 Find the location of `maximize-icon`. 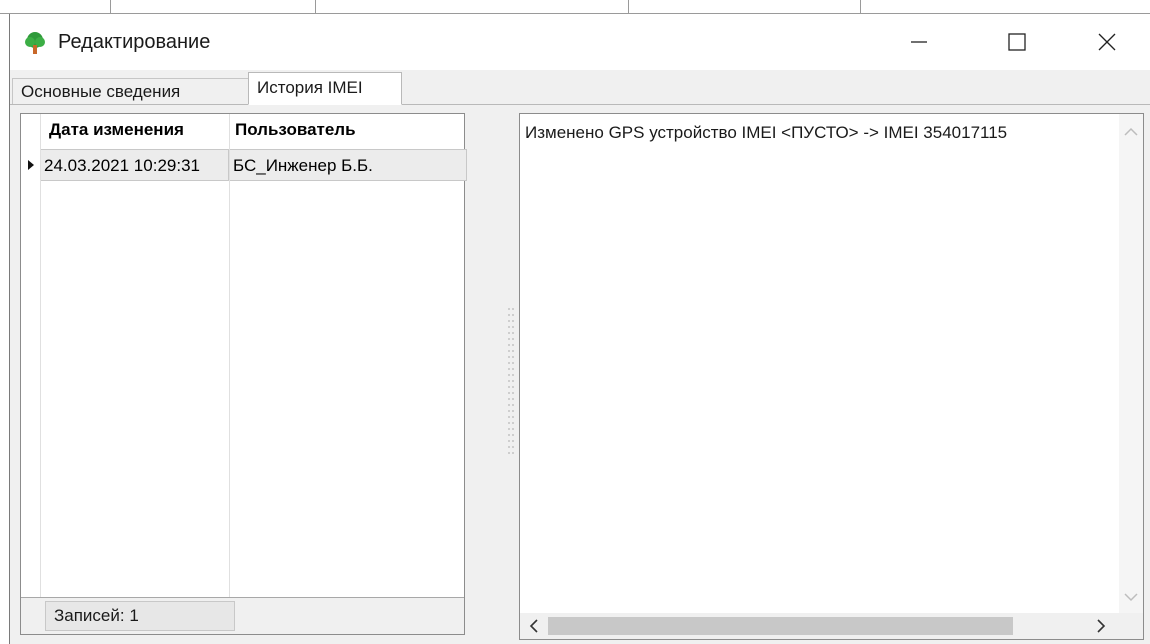

maximize-icon is located at coordinates (1017, 42).